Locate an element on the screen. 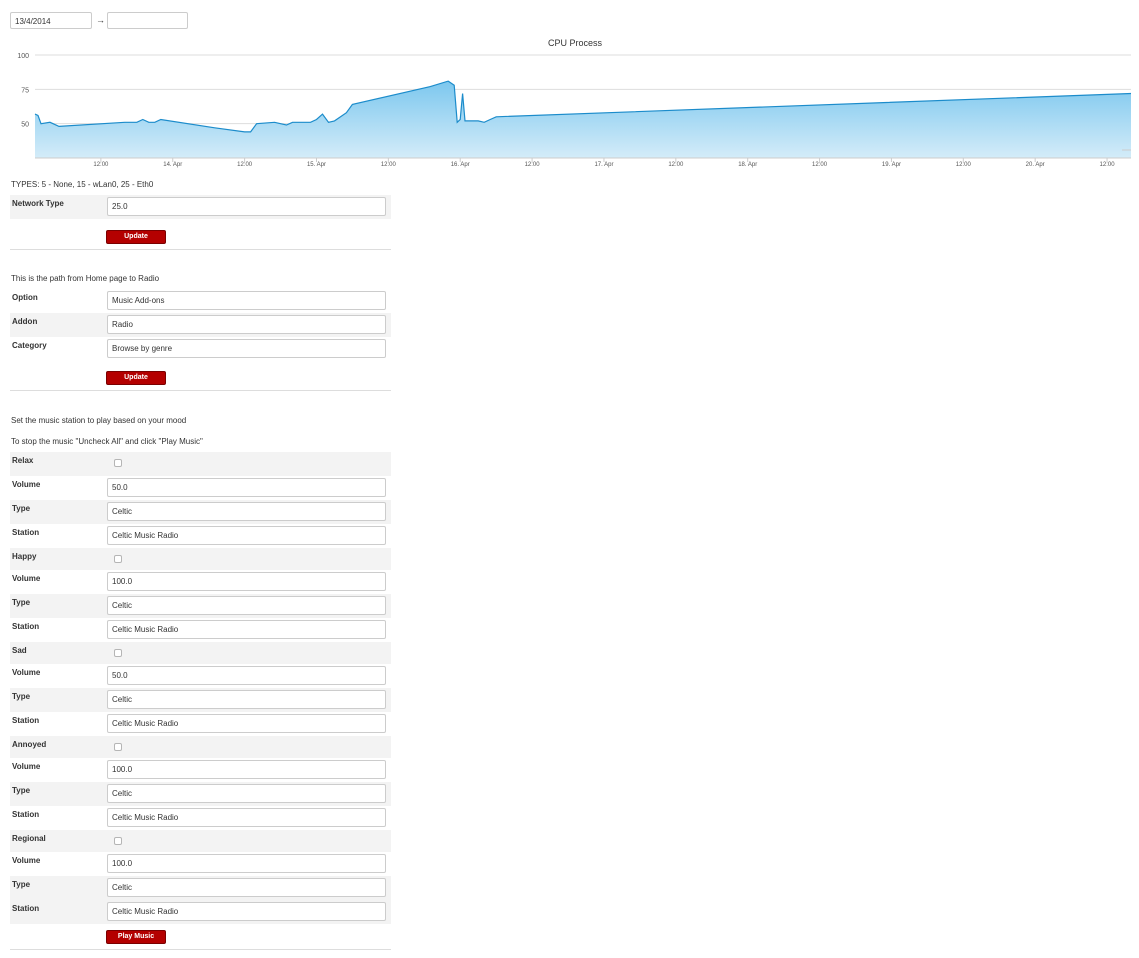 The height and width of the screenshot is (958, 1139). happy-station-input: Celtic Music Radio is located at coordinates (246, 629).